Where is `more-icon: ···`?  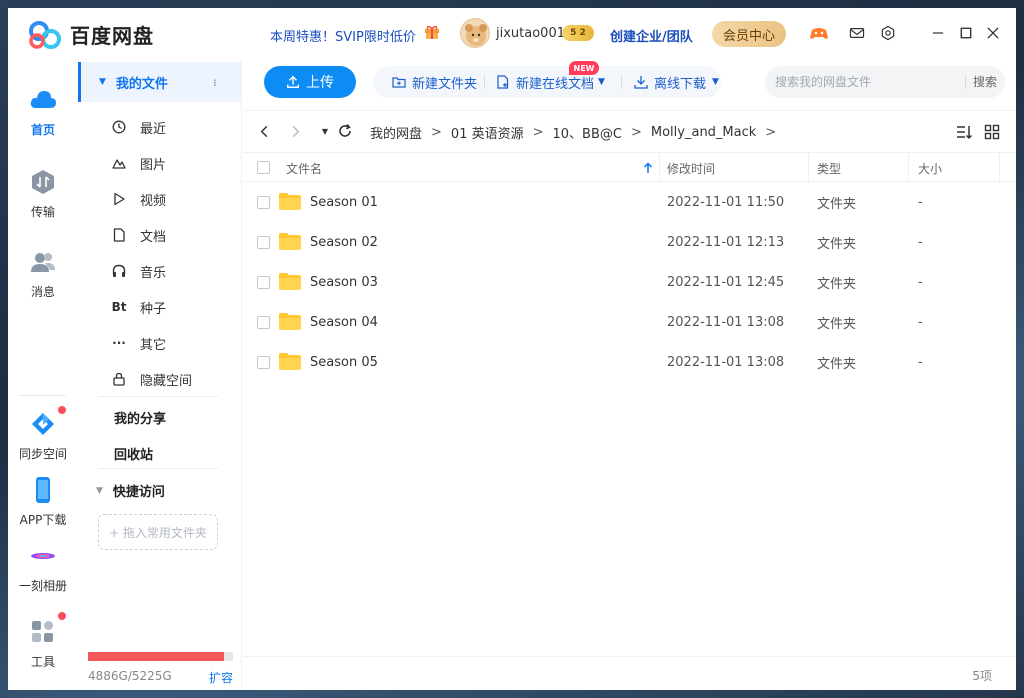 more-icon: ··· is located at coordinates (119, 343).